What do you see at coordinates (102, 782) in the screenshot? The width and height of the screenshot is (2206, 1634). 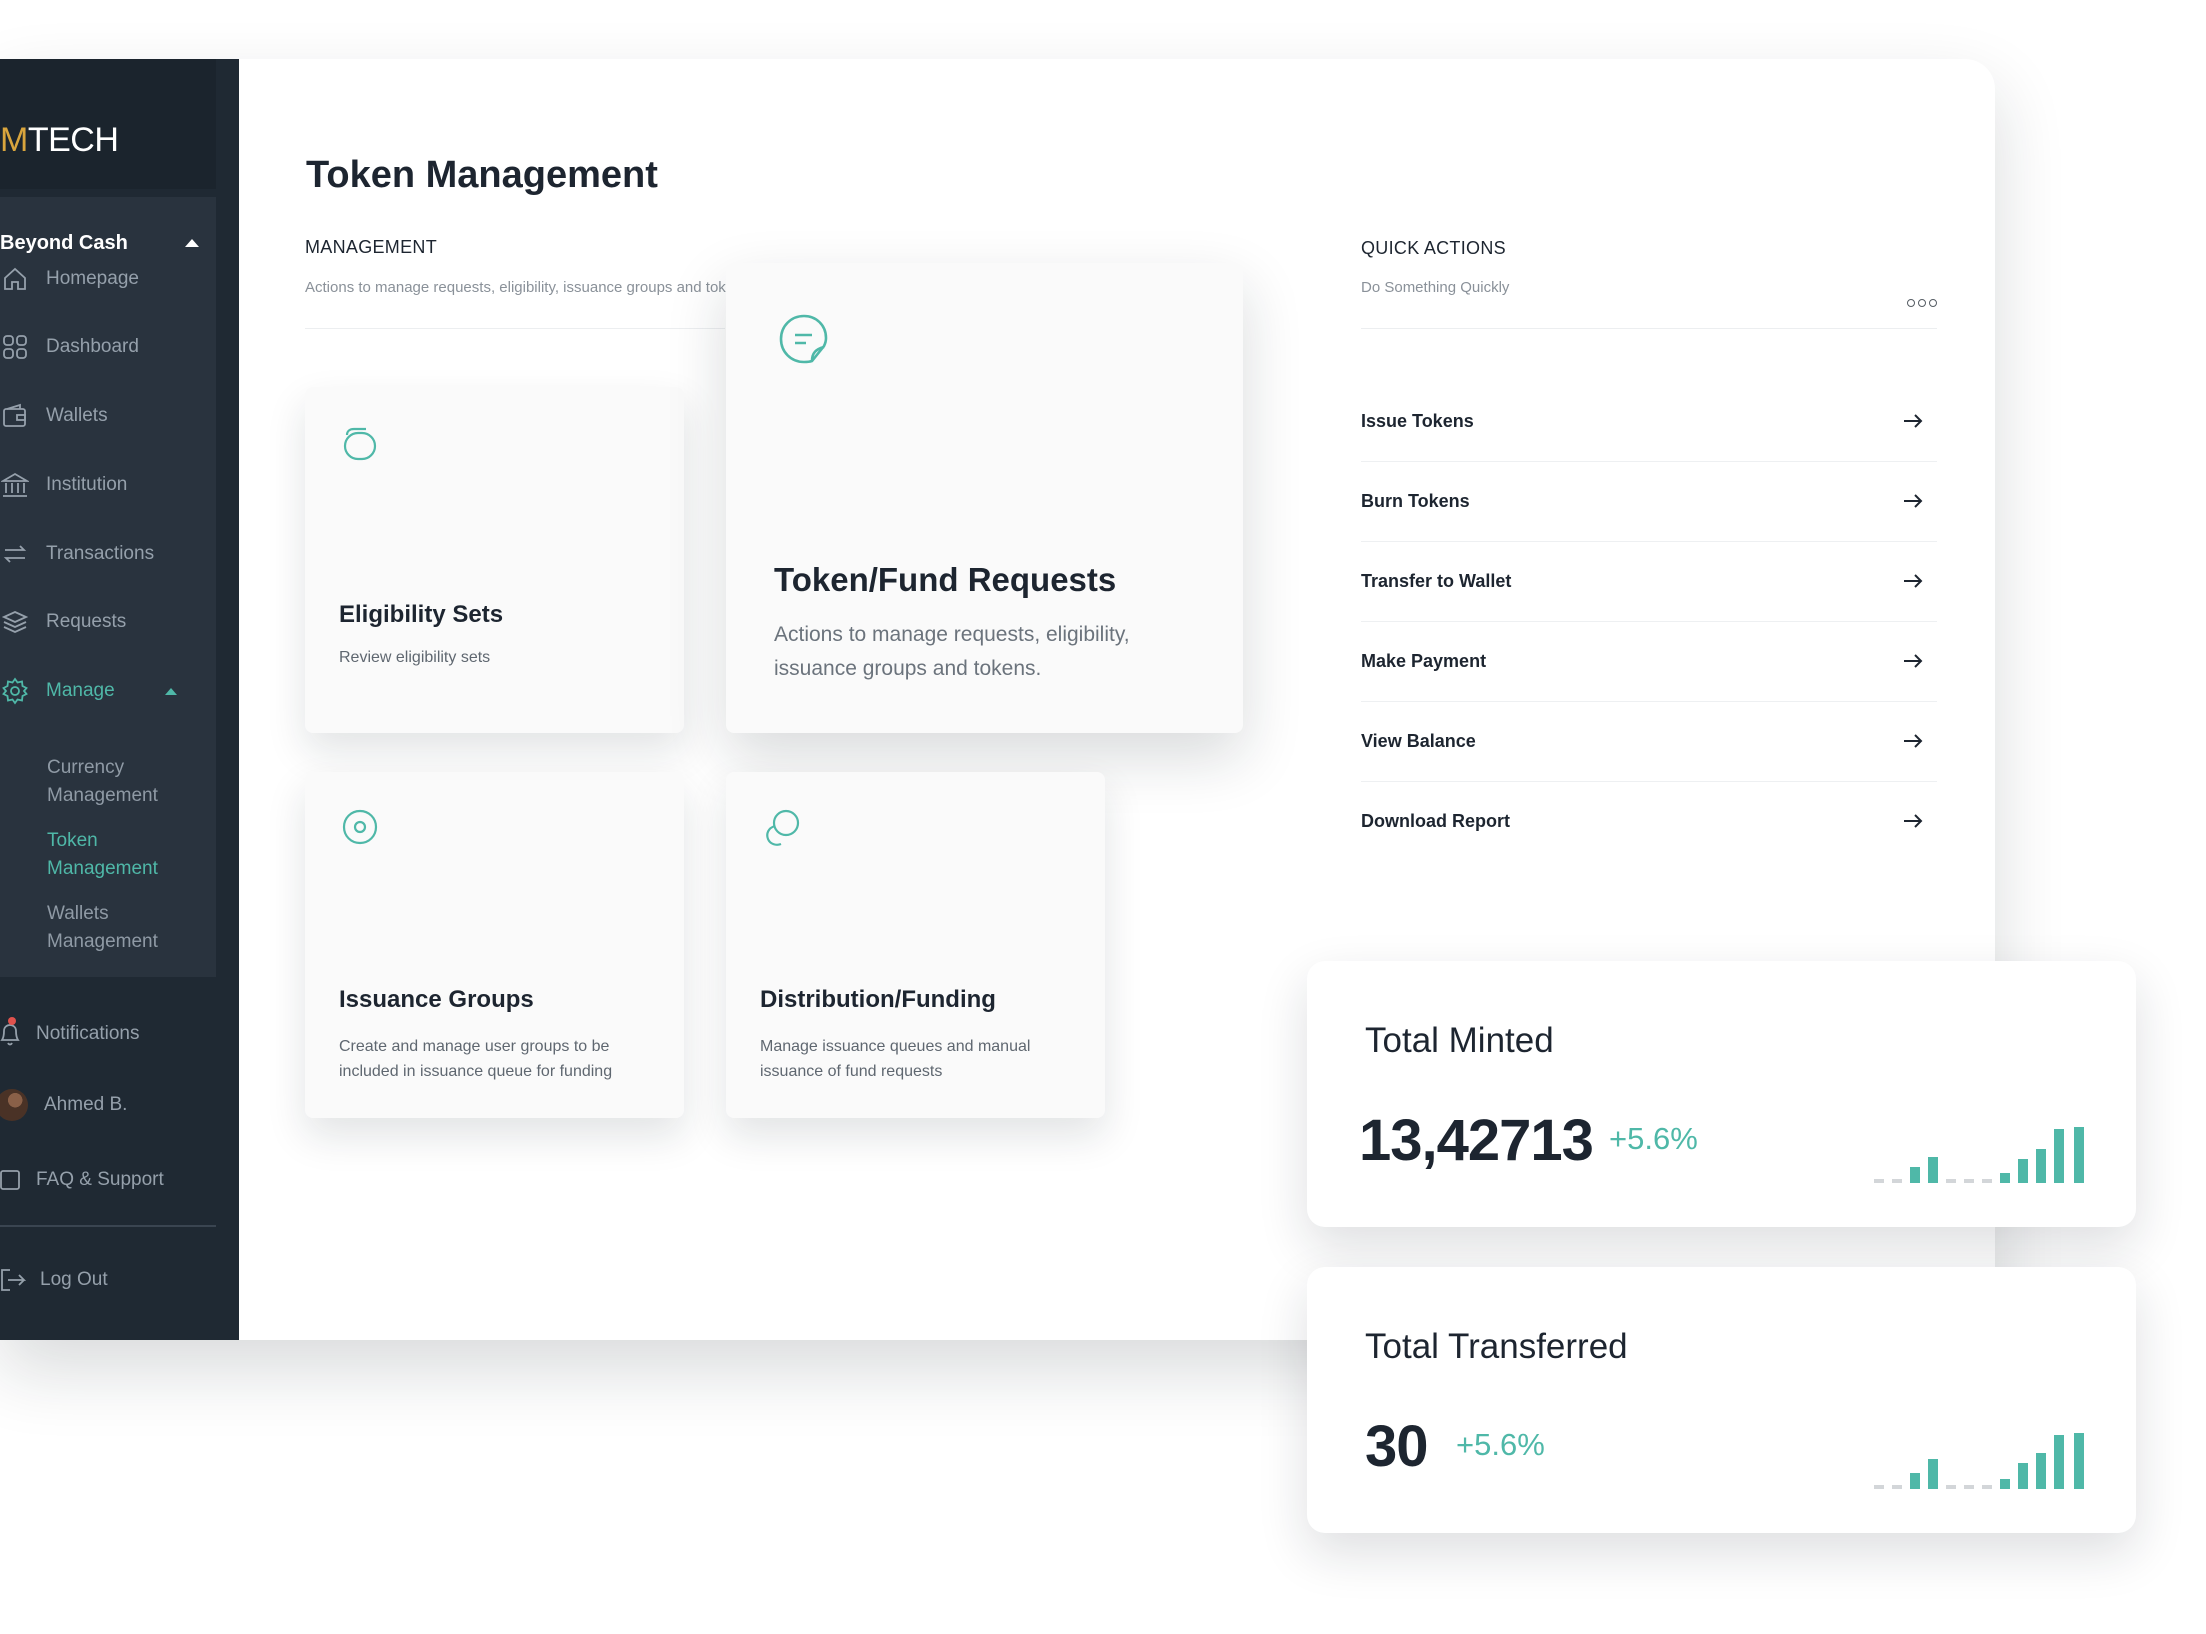 I see `sidebar-subitem-currency-management: Currency Management` at bounding box center [102, 782].